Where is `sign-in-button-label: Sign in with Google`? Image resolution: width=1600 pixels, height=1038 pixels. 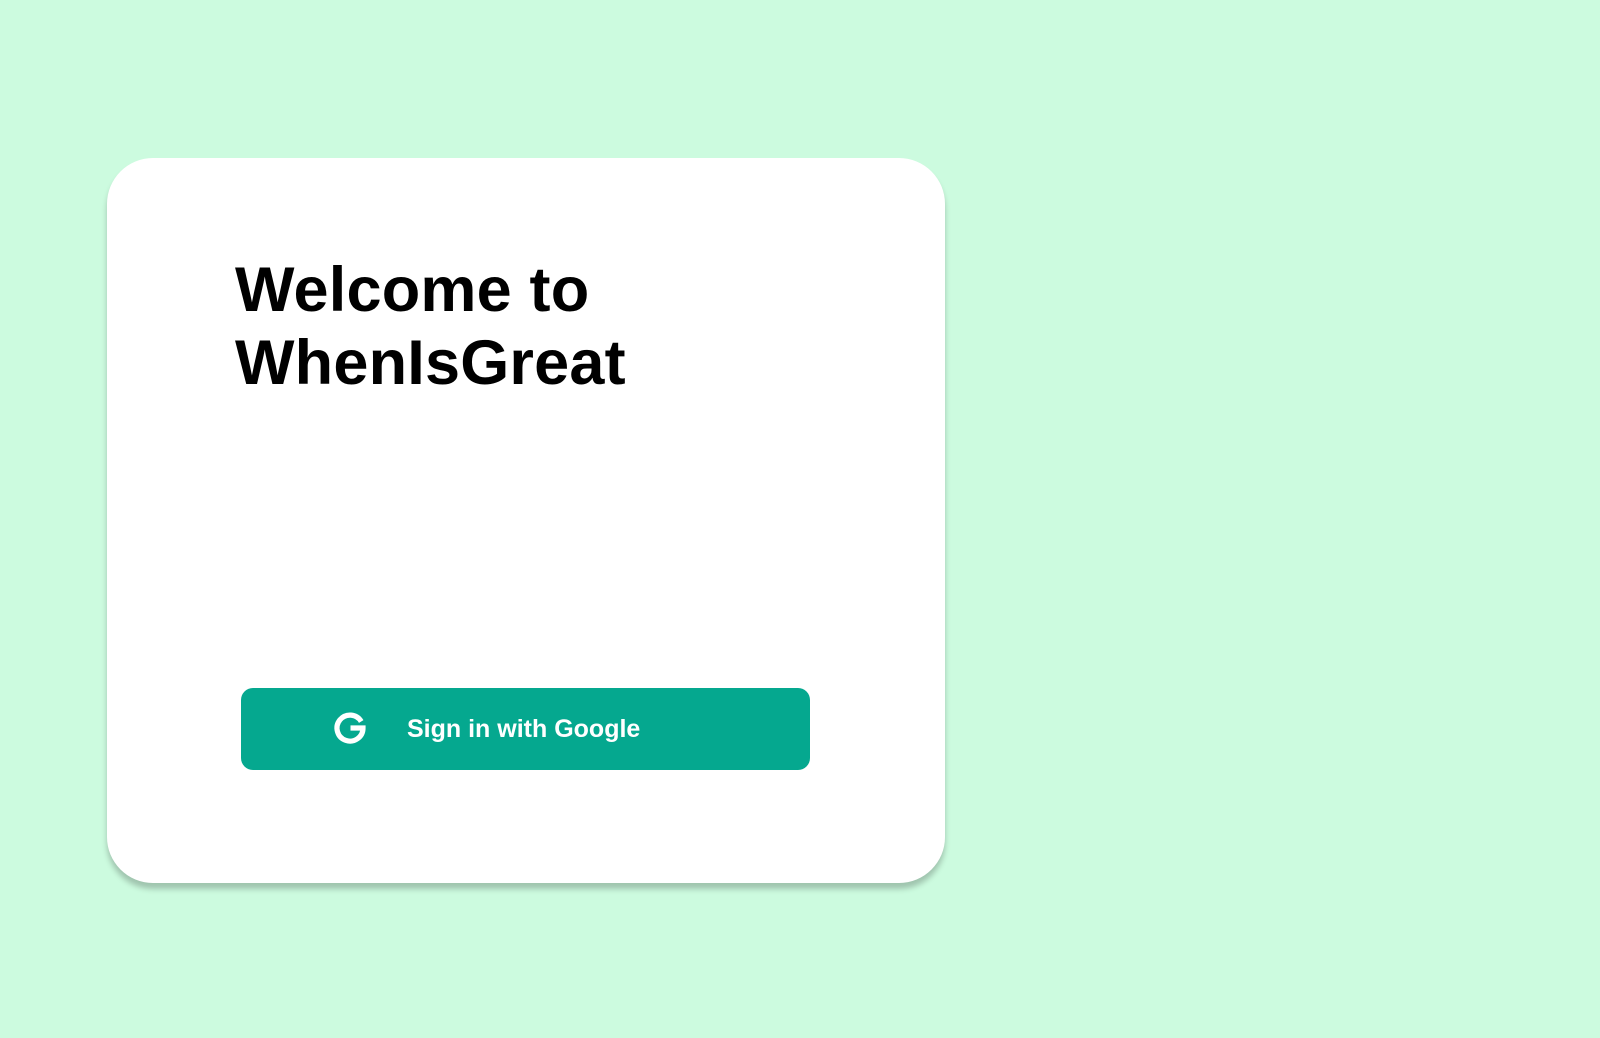
sign-in-button-label: Sign in with Google is located at coordinates (524, 729).